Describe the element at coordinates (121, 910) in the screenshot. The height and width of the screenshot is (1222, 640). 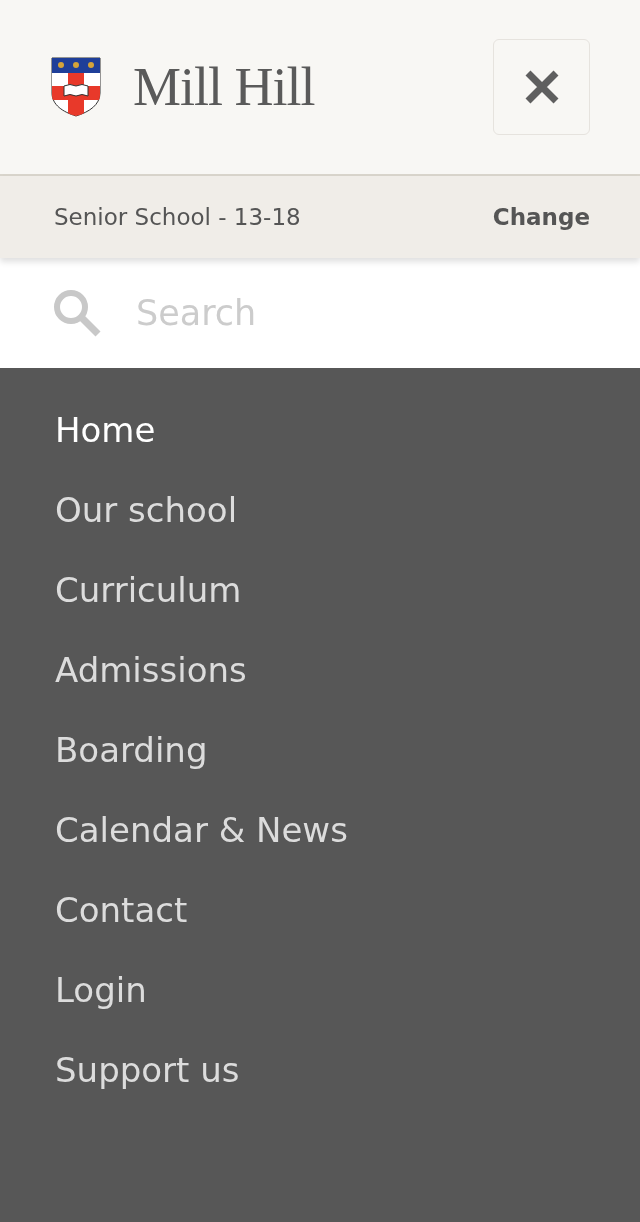
I see `menu-item: Contact` at that location.